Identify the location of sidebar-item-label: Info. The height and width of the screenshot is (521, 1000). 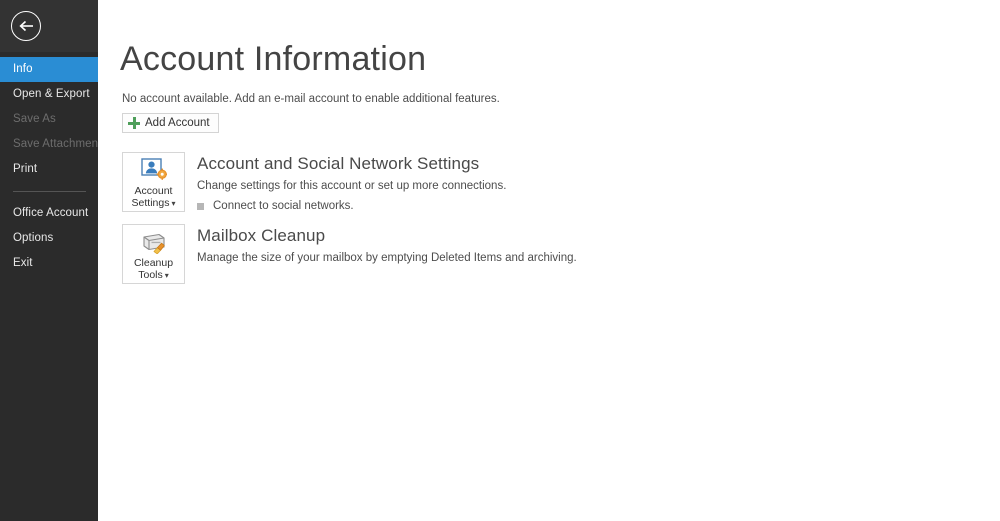
(23, 69).